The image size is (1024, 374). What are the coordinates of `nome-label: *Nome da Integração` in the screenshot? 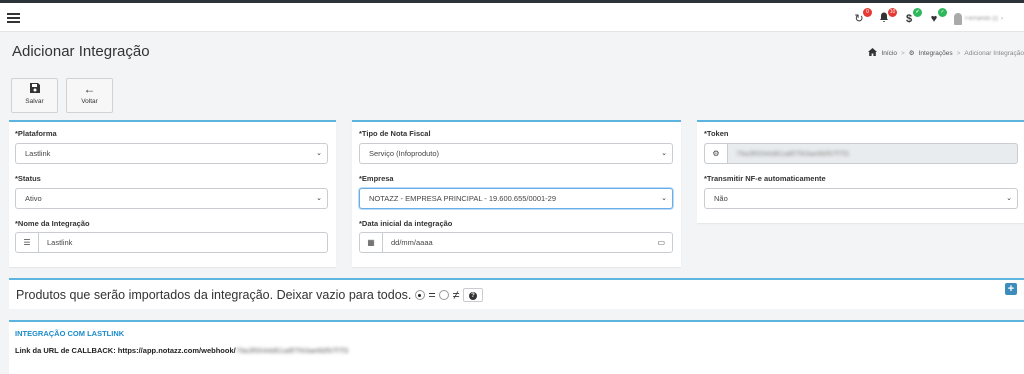 It's located at (52, 223).